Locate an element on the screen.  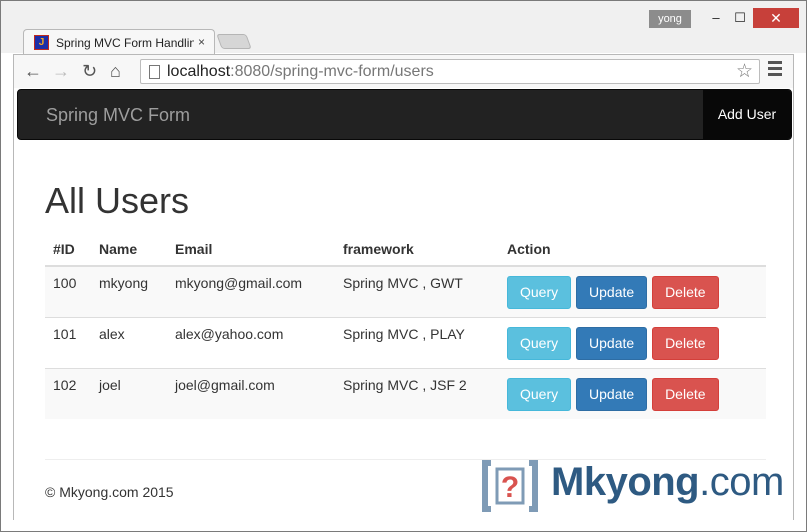
mkyong-watermark: ? Mkyong.com is located at coordinates (637, 486).